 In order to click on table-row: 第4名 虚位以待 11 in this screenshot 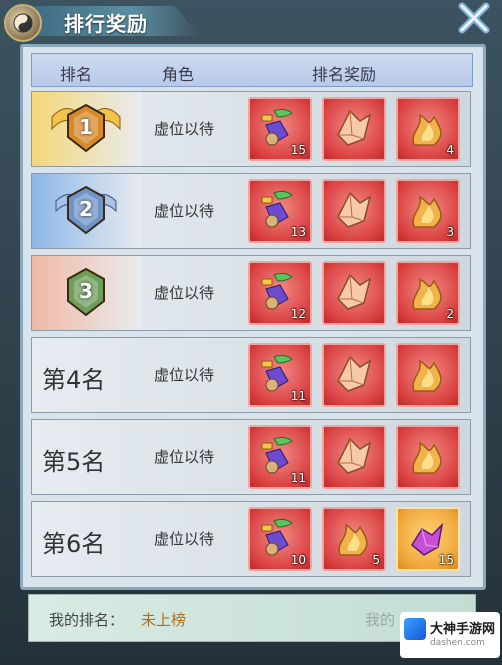, I will do `click(251, 375)`.